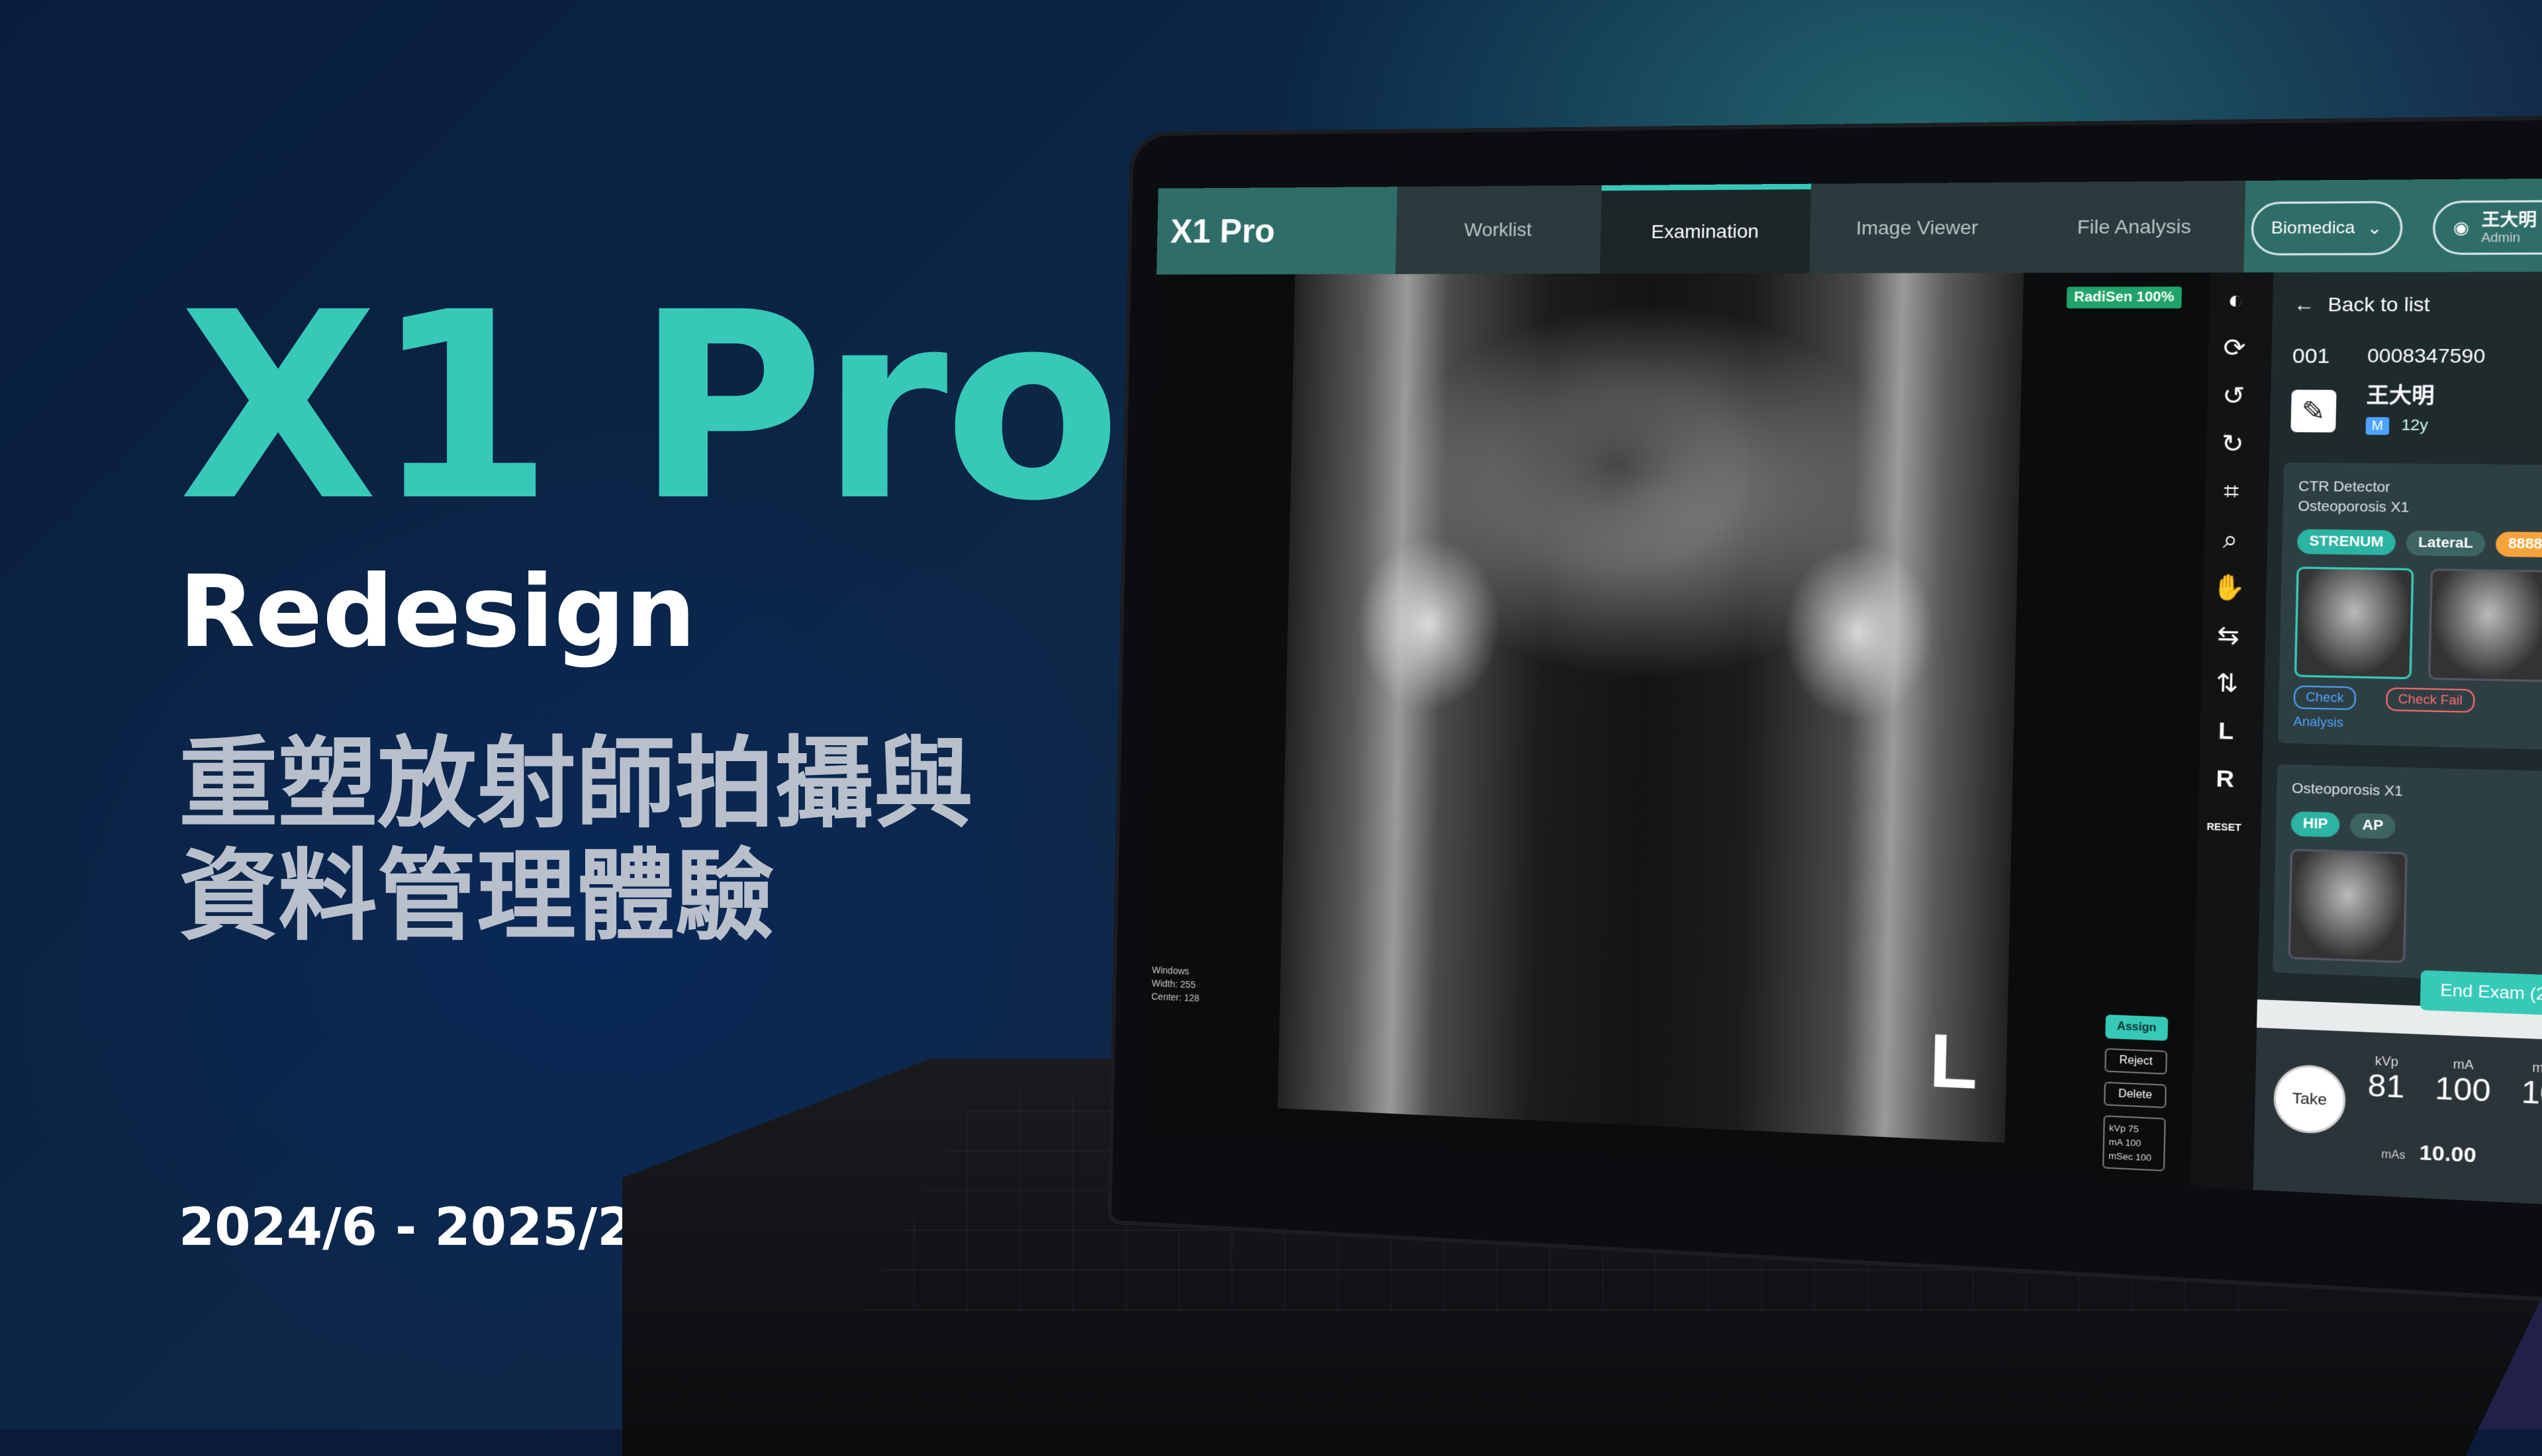  Describe the element at coordinates (2313, 411) in the screenshot. I see `pencil-icon: ✎` at that location.